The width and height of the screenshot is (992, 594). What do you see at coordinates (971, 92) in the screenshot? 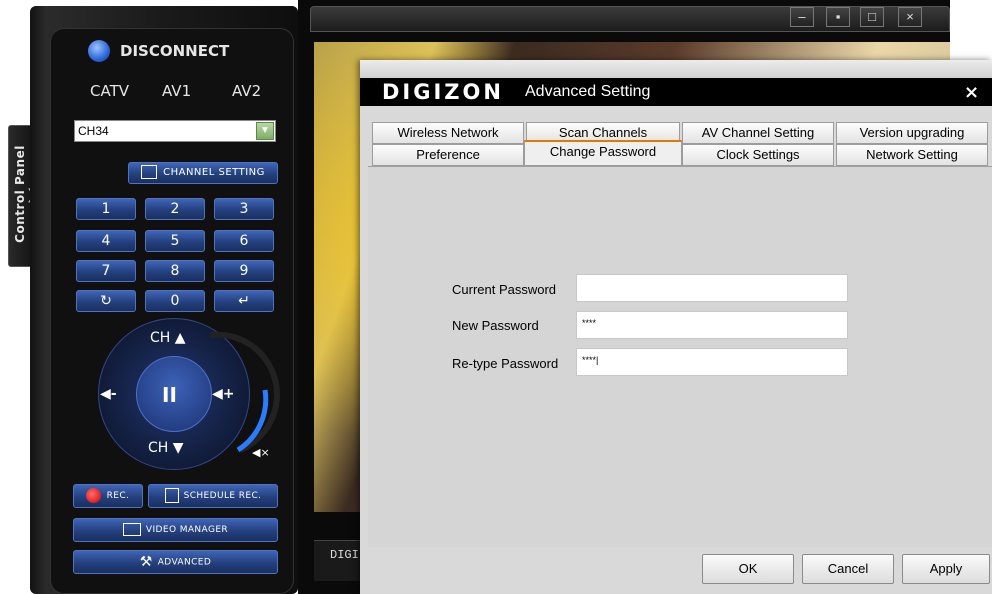
I see `close-icon: ×` at bounding box center [971, 92].